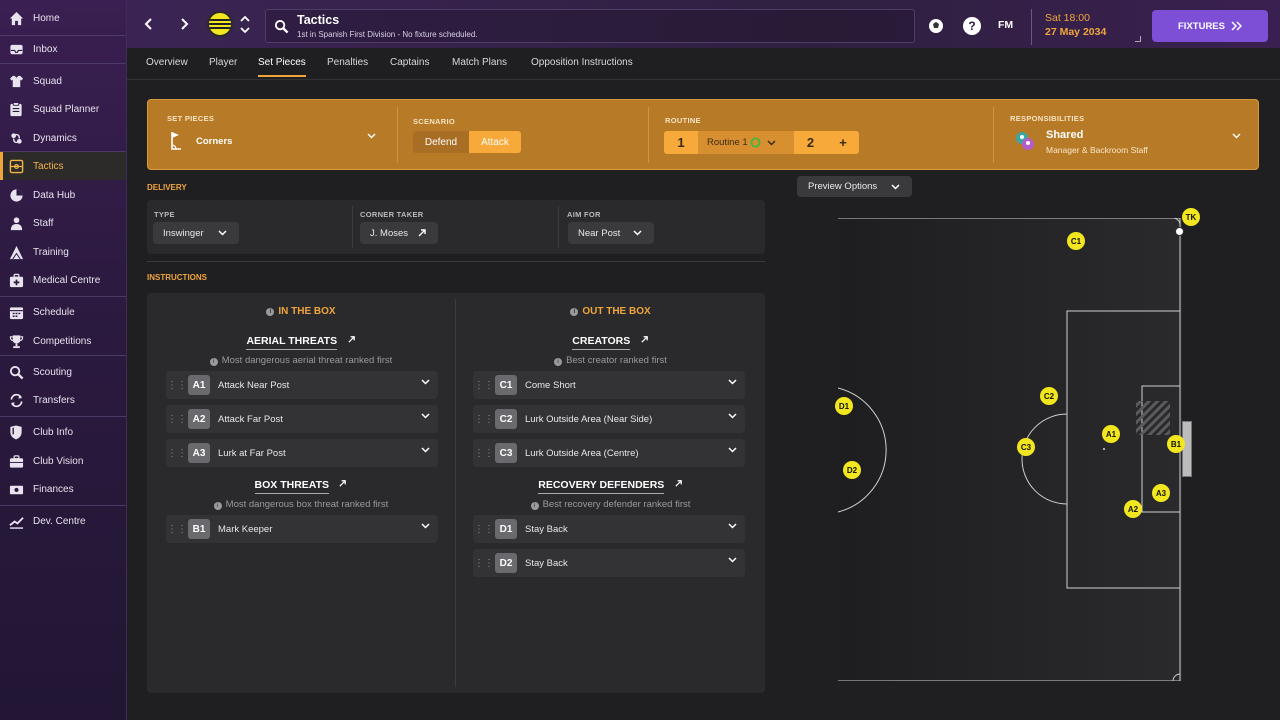 The image size is (1280, 720). Describe the element at coordinates (63, 166) in the screenshot. I see `sidebar-item-tactics: Tactics` at that location.